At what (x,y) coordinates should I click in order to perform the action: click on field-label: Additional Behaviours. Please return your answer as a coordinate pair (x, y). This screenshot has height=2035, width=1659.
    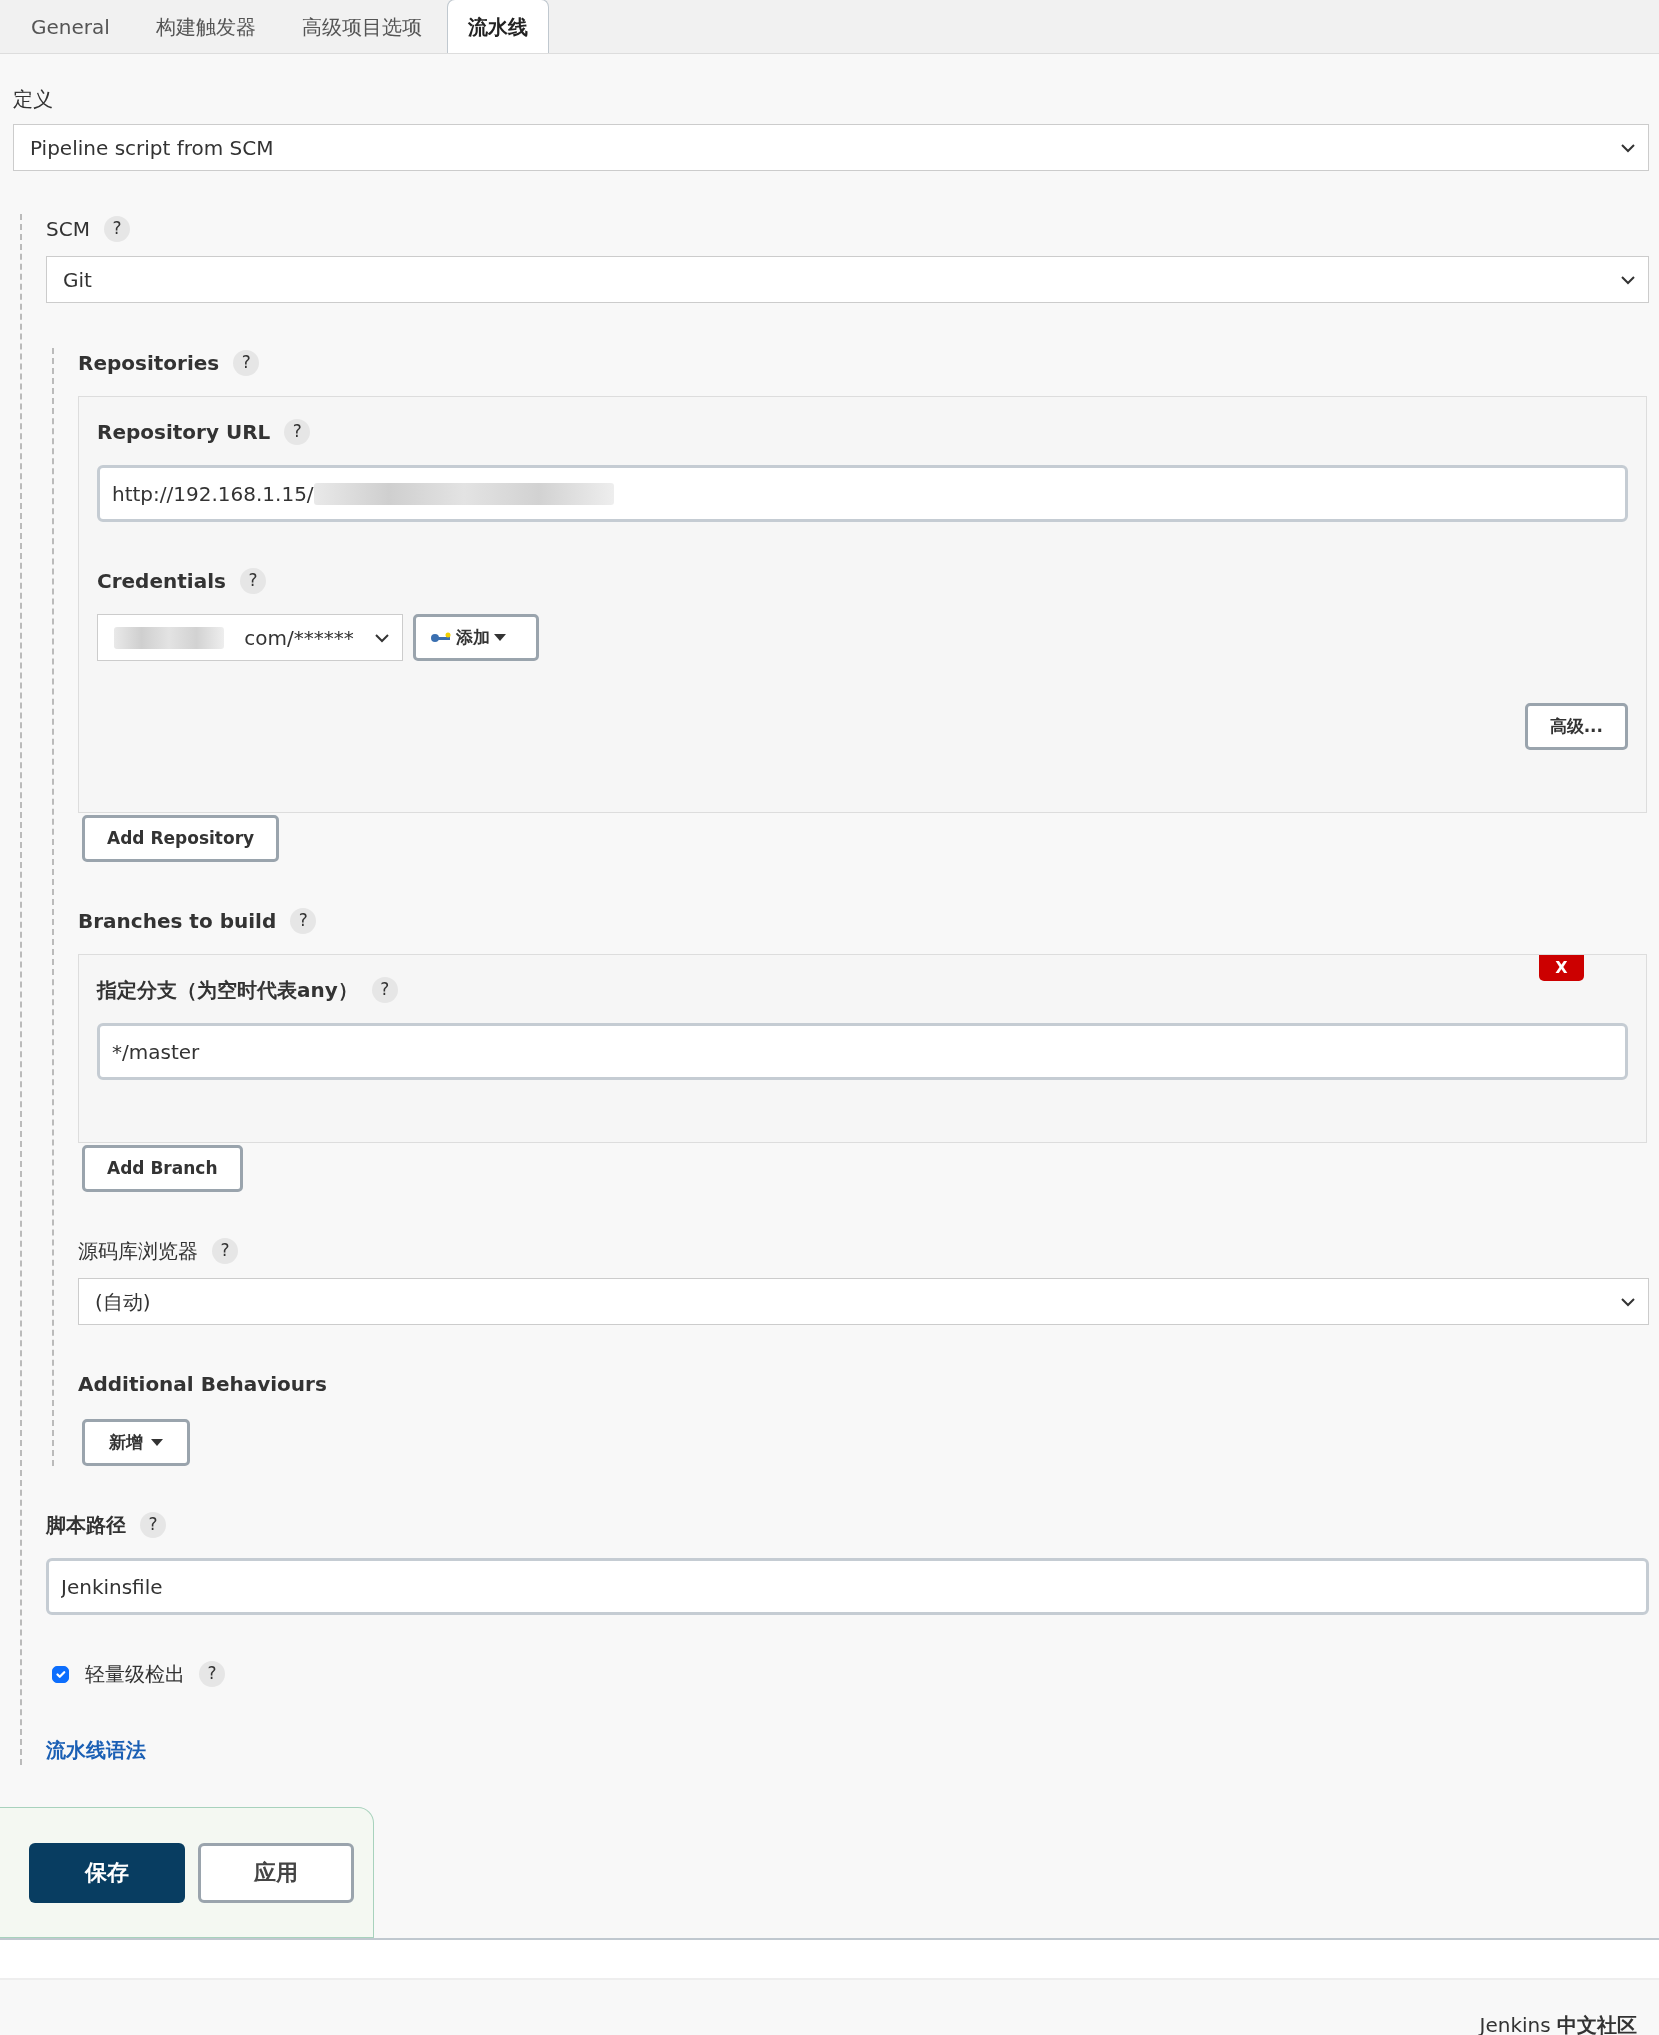
    Looking at the image, I should click on (202, 1384).